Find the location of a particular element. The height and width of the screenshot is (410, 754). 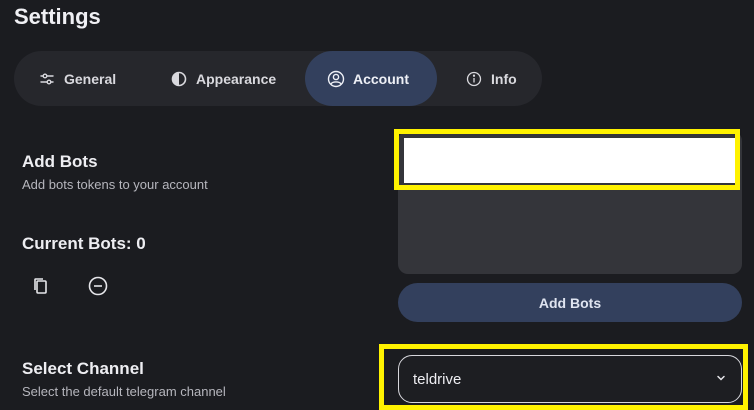

tab-appearance: Appearance is located at coordinates (223, 78).